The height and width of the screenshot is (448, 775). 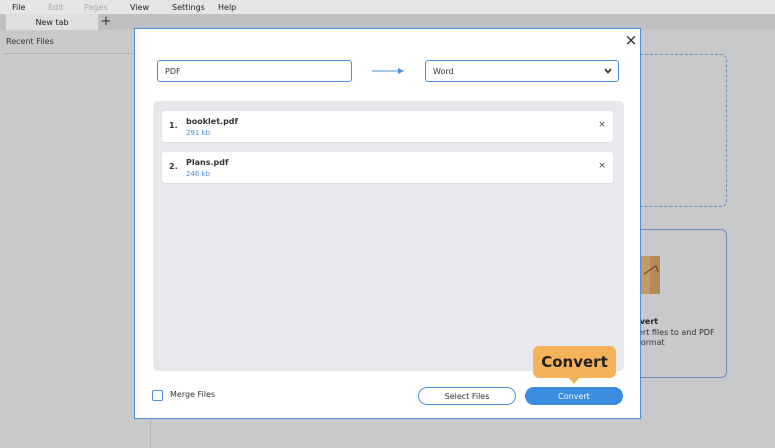 I want to click on merge-files-checkbox, so click(x=157, y=395).